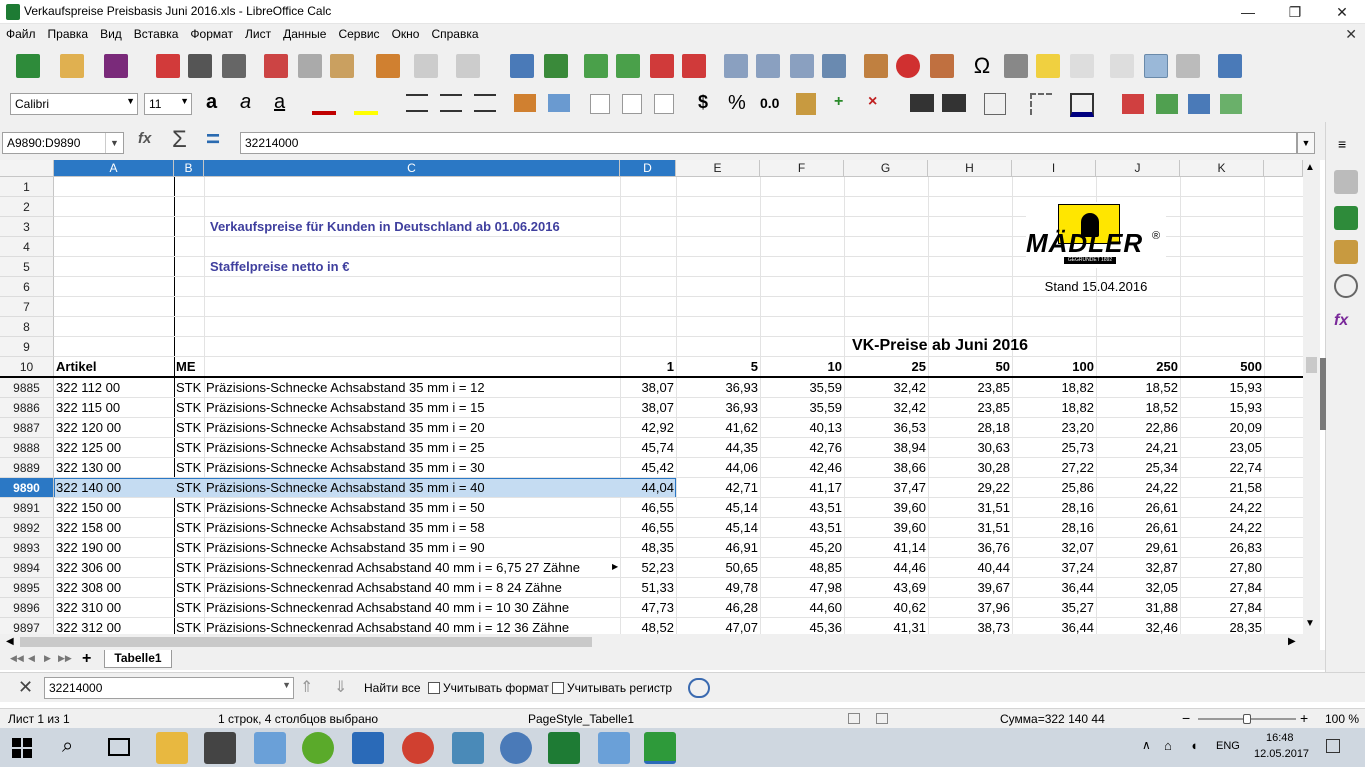  I want to click on price-cell: 32,42, so click(886, 408).